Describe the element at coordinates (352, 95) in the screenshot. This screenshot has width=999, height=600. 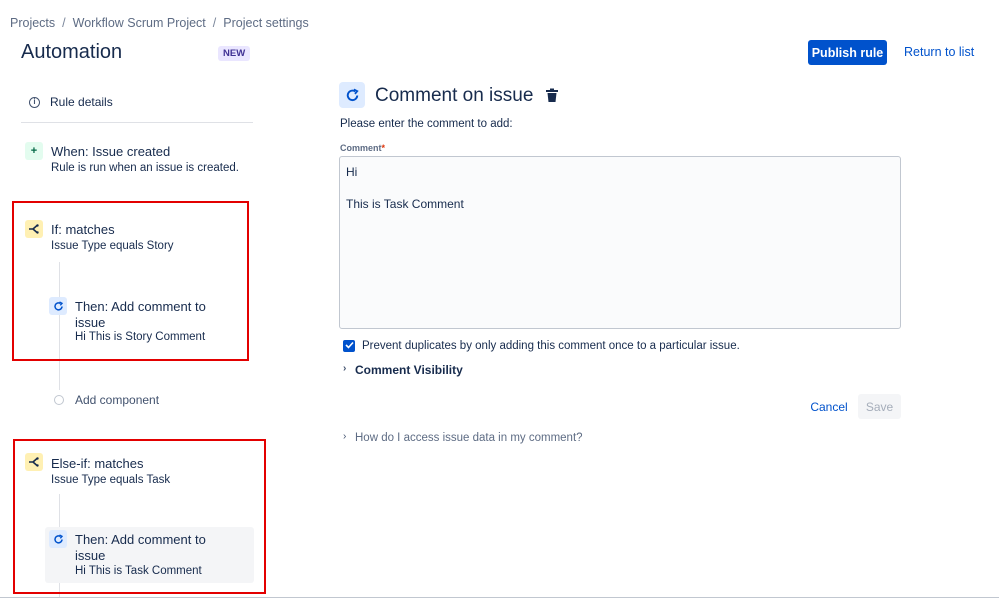
I see `refresh-comment-icon` at that location.